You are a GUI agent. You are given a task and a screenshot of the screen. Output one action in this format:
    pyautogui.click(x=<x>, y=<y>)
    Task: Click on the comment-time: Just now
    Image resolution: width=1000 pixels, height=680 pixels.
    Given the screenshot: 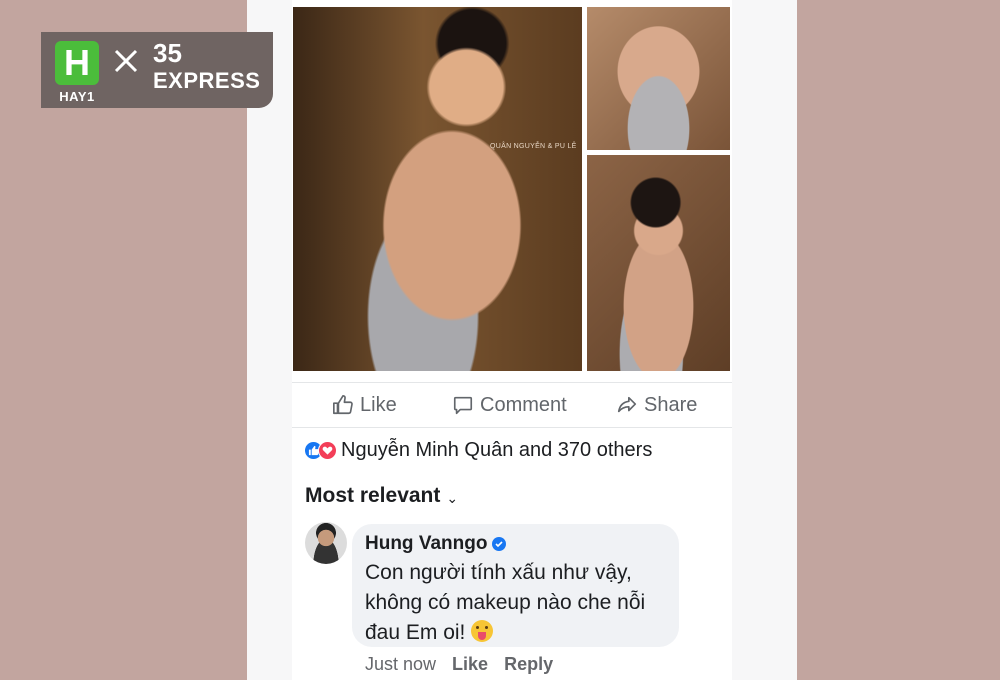 What is the action you would take?
    pyautogui.click(x=401, y=664)
    